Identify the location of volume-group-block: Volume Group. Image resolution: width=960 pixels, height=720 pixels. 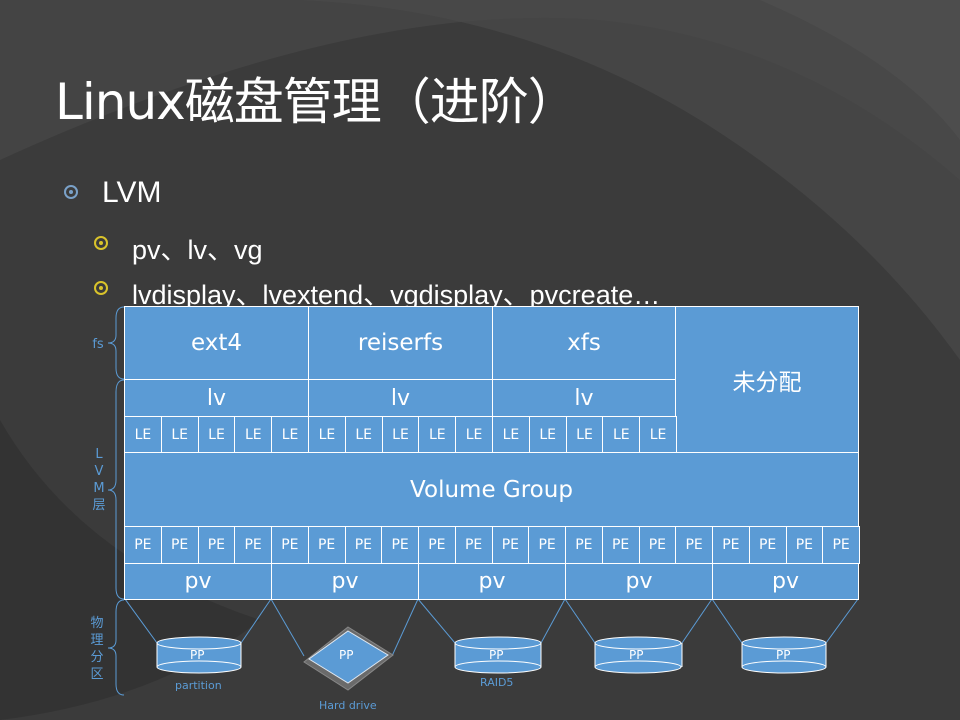
(491, 489).